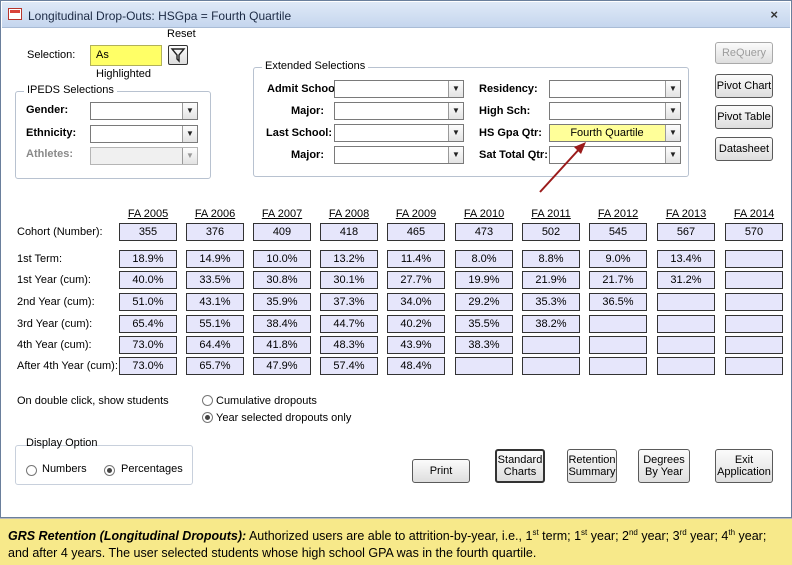 The image size is (792, 565). What do you see at coordinates (148, 259) in the screenshot?
I see `table-cell: 18.9%` at bounding box center [148, 259].